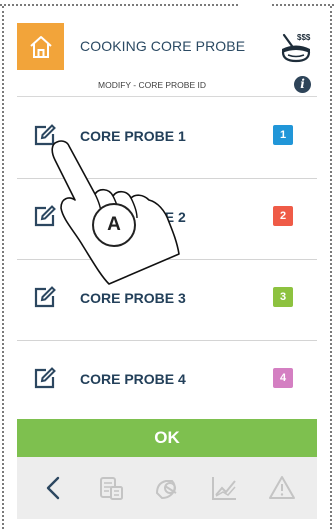 The height and width of the screenshot is (529, 334). I want to click on home-icon, so click(40, 46).